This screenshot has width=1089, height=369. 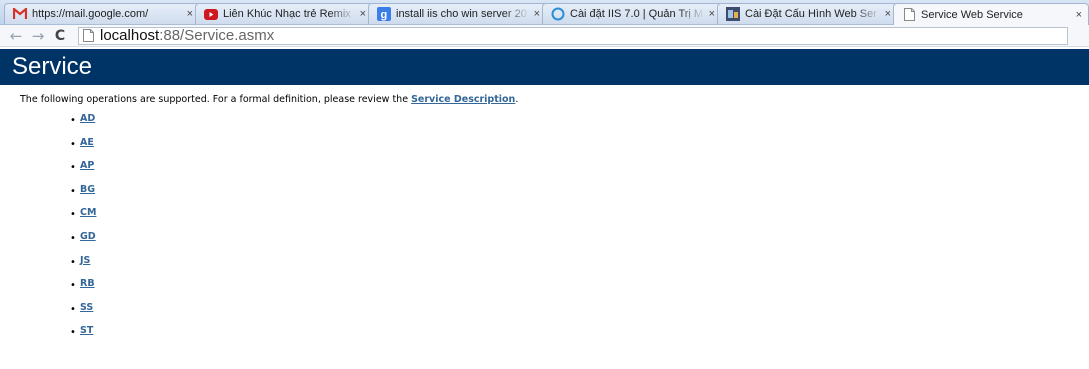 I want to click on list-item: • ST, so click(x=544, y=337).